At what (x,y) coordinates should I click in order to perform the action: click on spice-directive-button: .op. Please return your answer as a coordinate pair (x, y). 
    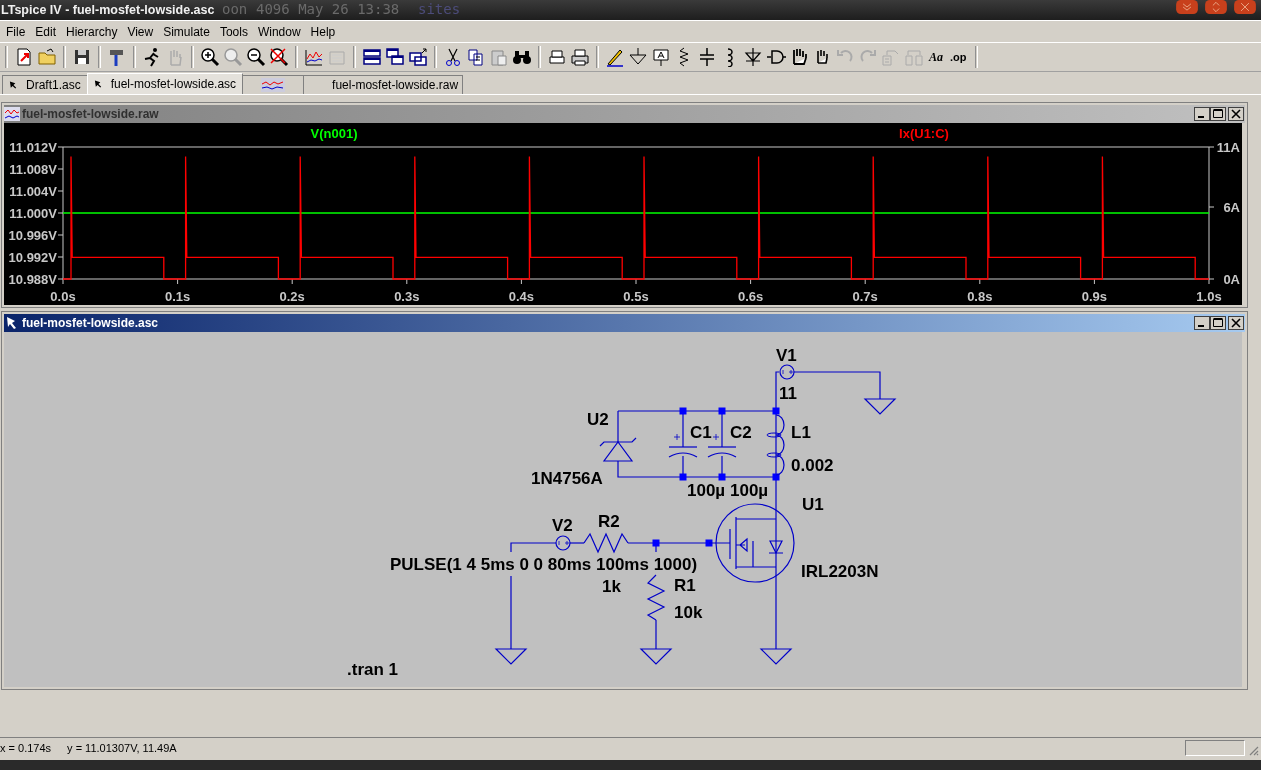
    Looking at the image, I should click on (958, 57).